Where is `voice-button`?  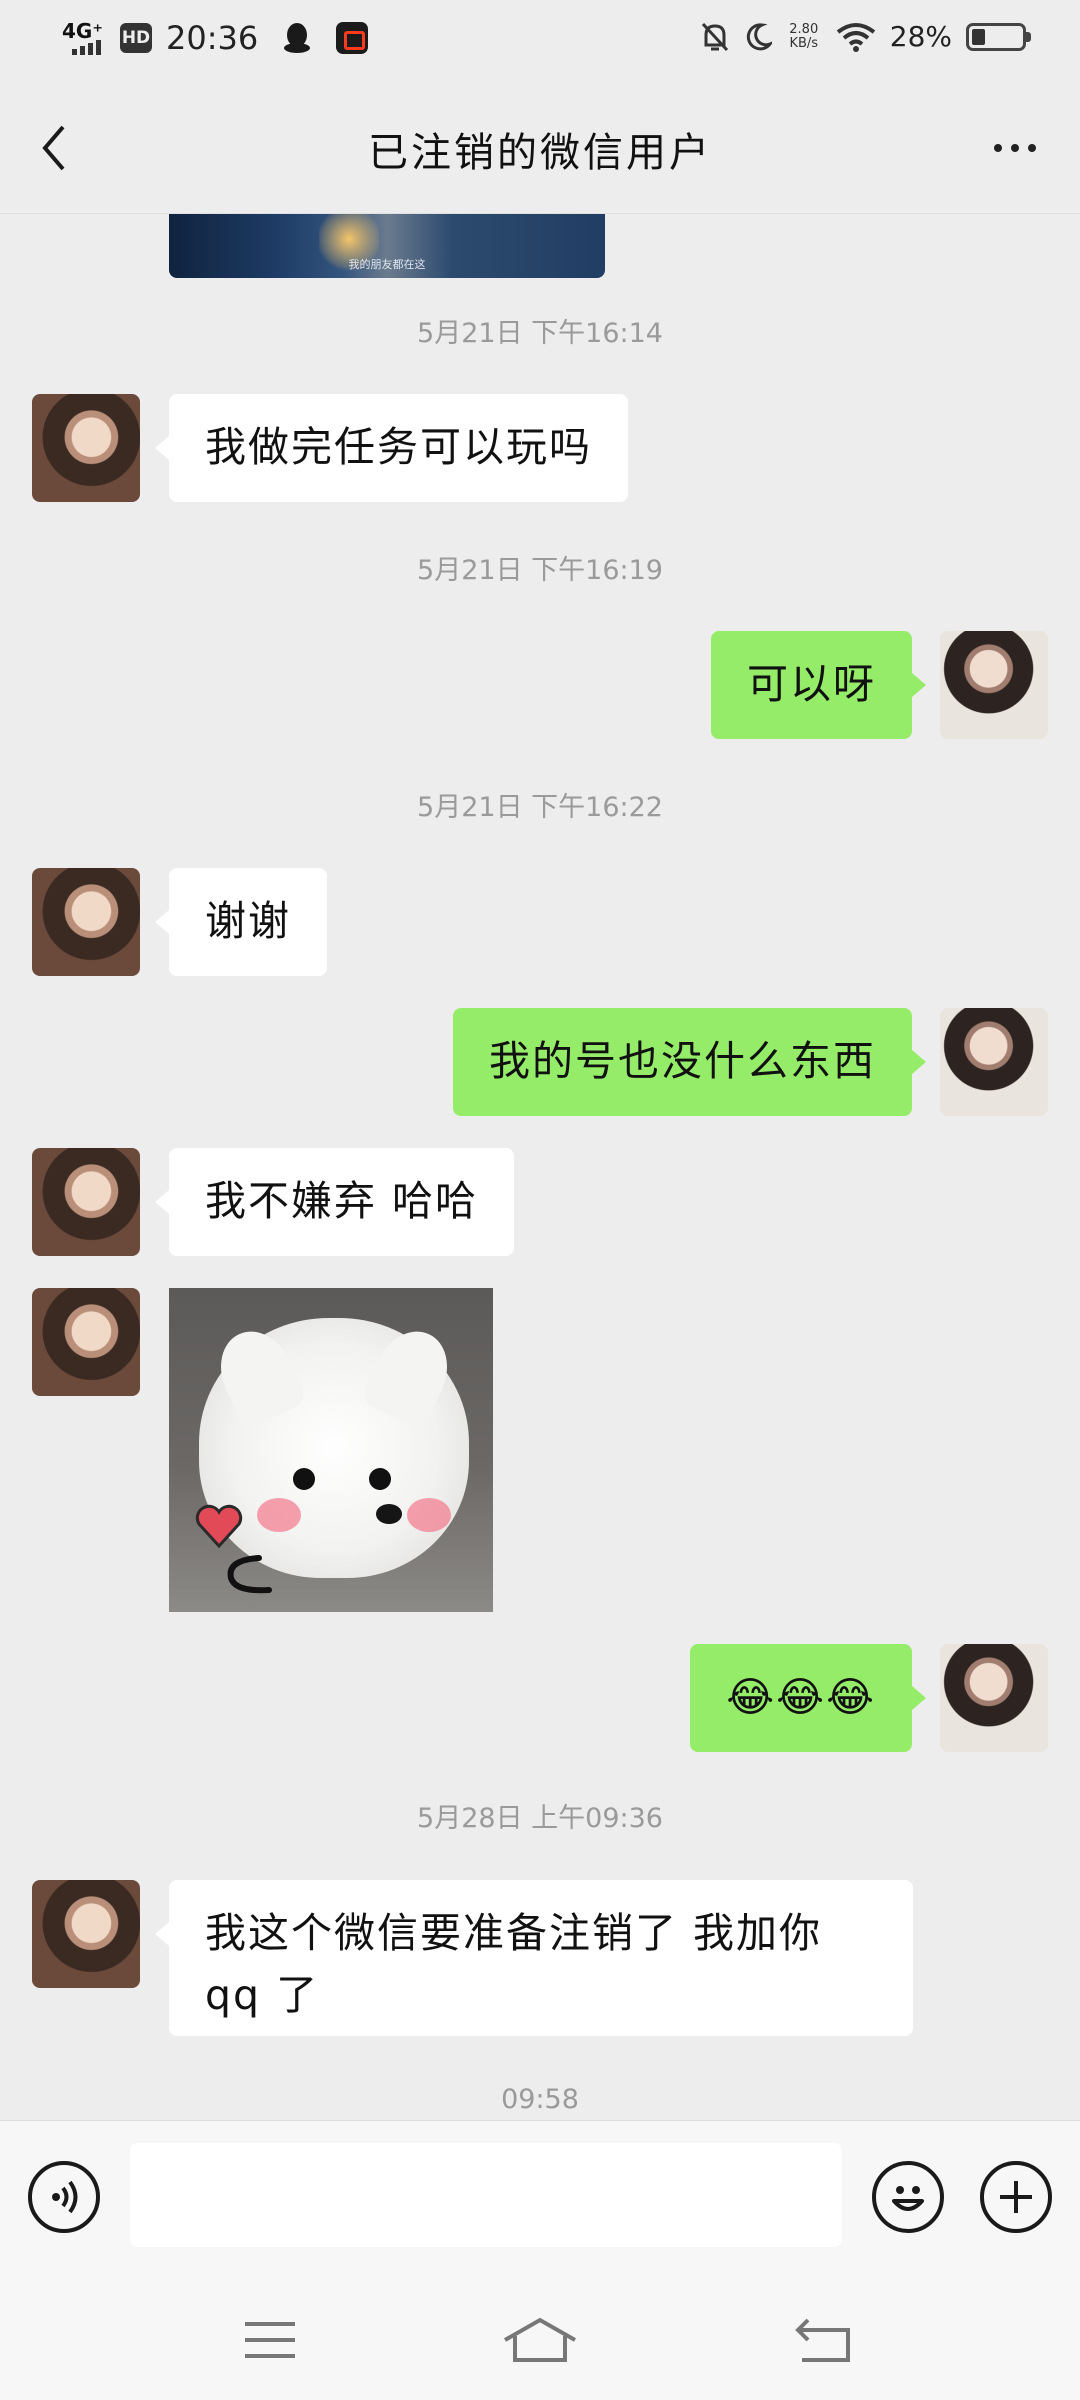
voice-button is located at coordinates (64, 2197).